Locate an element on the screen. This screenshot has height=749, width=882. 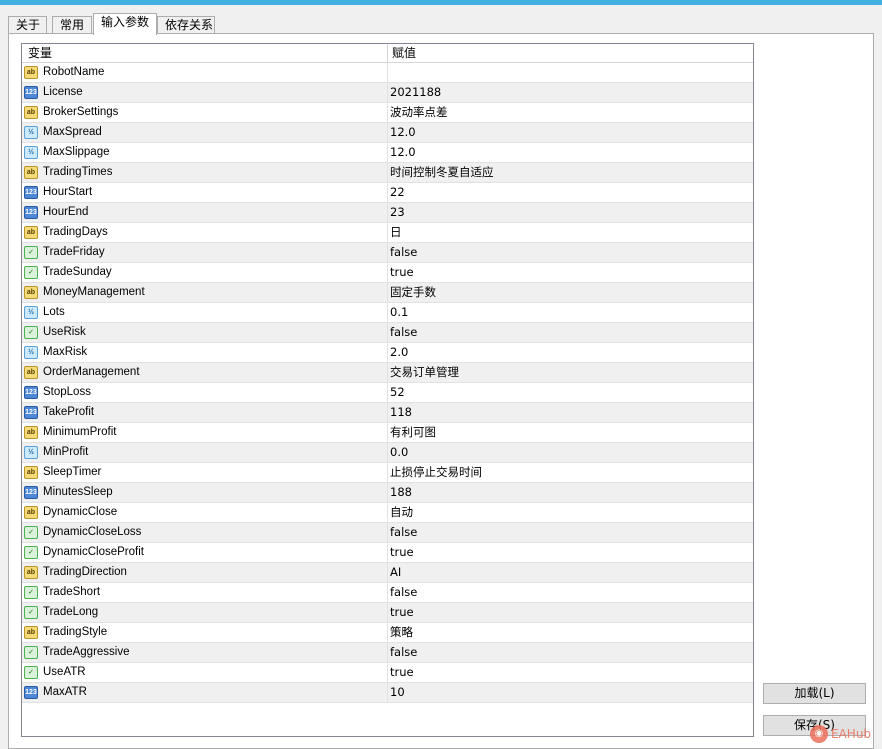
variable-name: MaxSlippage is located at coordinates (76, 152).